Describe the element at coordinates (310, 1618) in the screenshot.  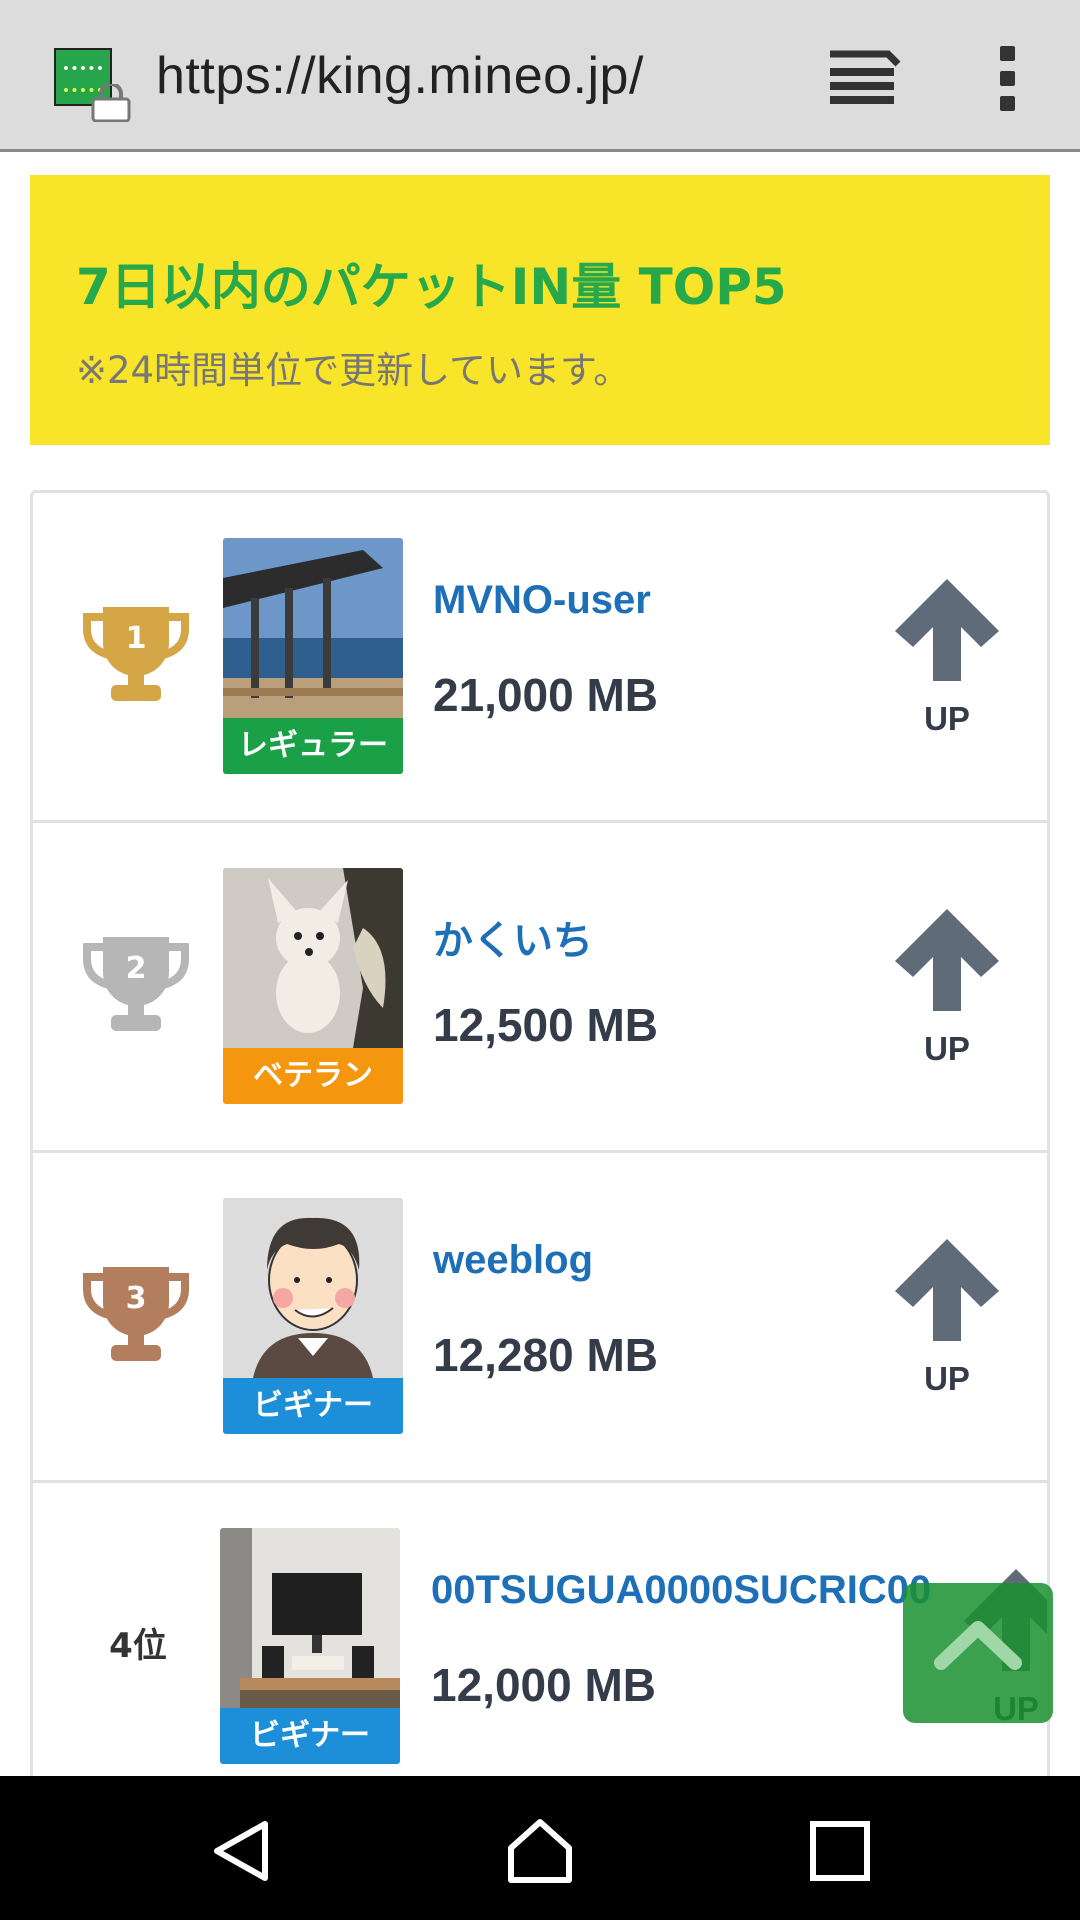
I see `avatar-photo-desk` at that location.